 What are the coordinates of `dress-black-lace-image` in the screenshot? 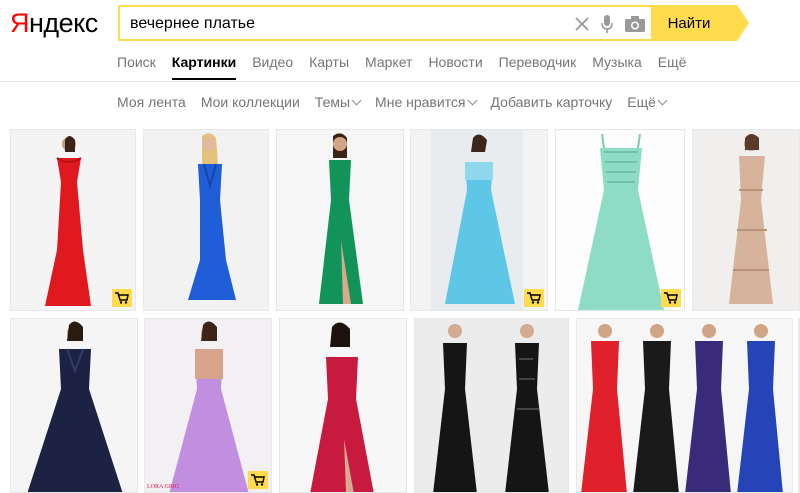 It's located at (491, 408).